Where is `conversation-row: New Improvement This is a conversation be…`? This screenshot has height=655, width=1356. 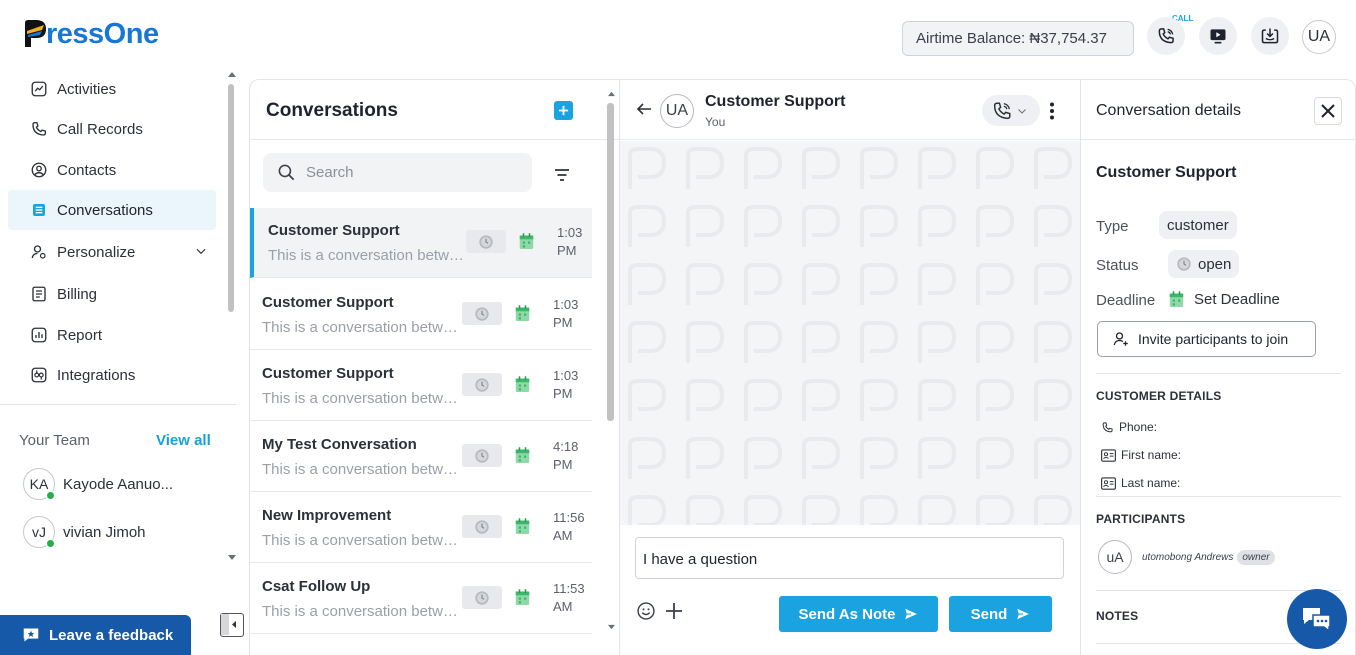
conversation-row: New Improvement This is a conversation be… is located at coordinates (421, 528).